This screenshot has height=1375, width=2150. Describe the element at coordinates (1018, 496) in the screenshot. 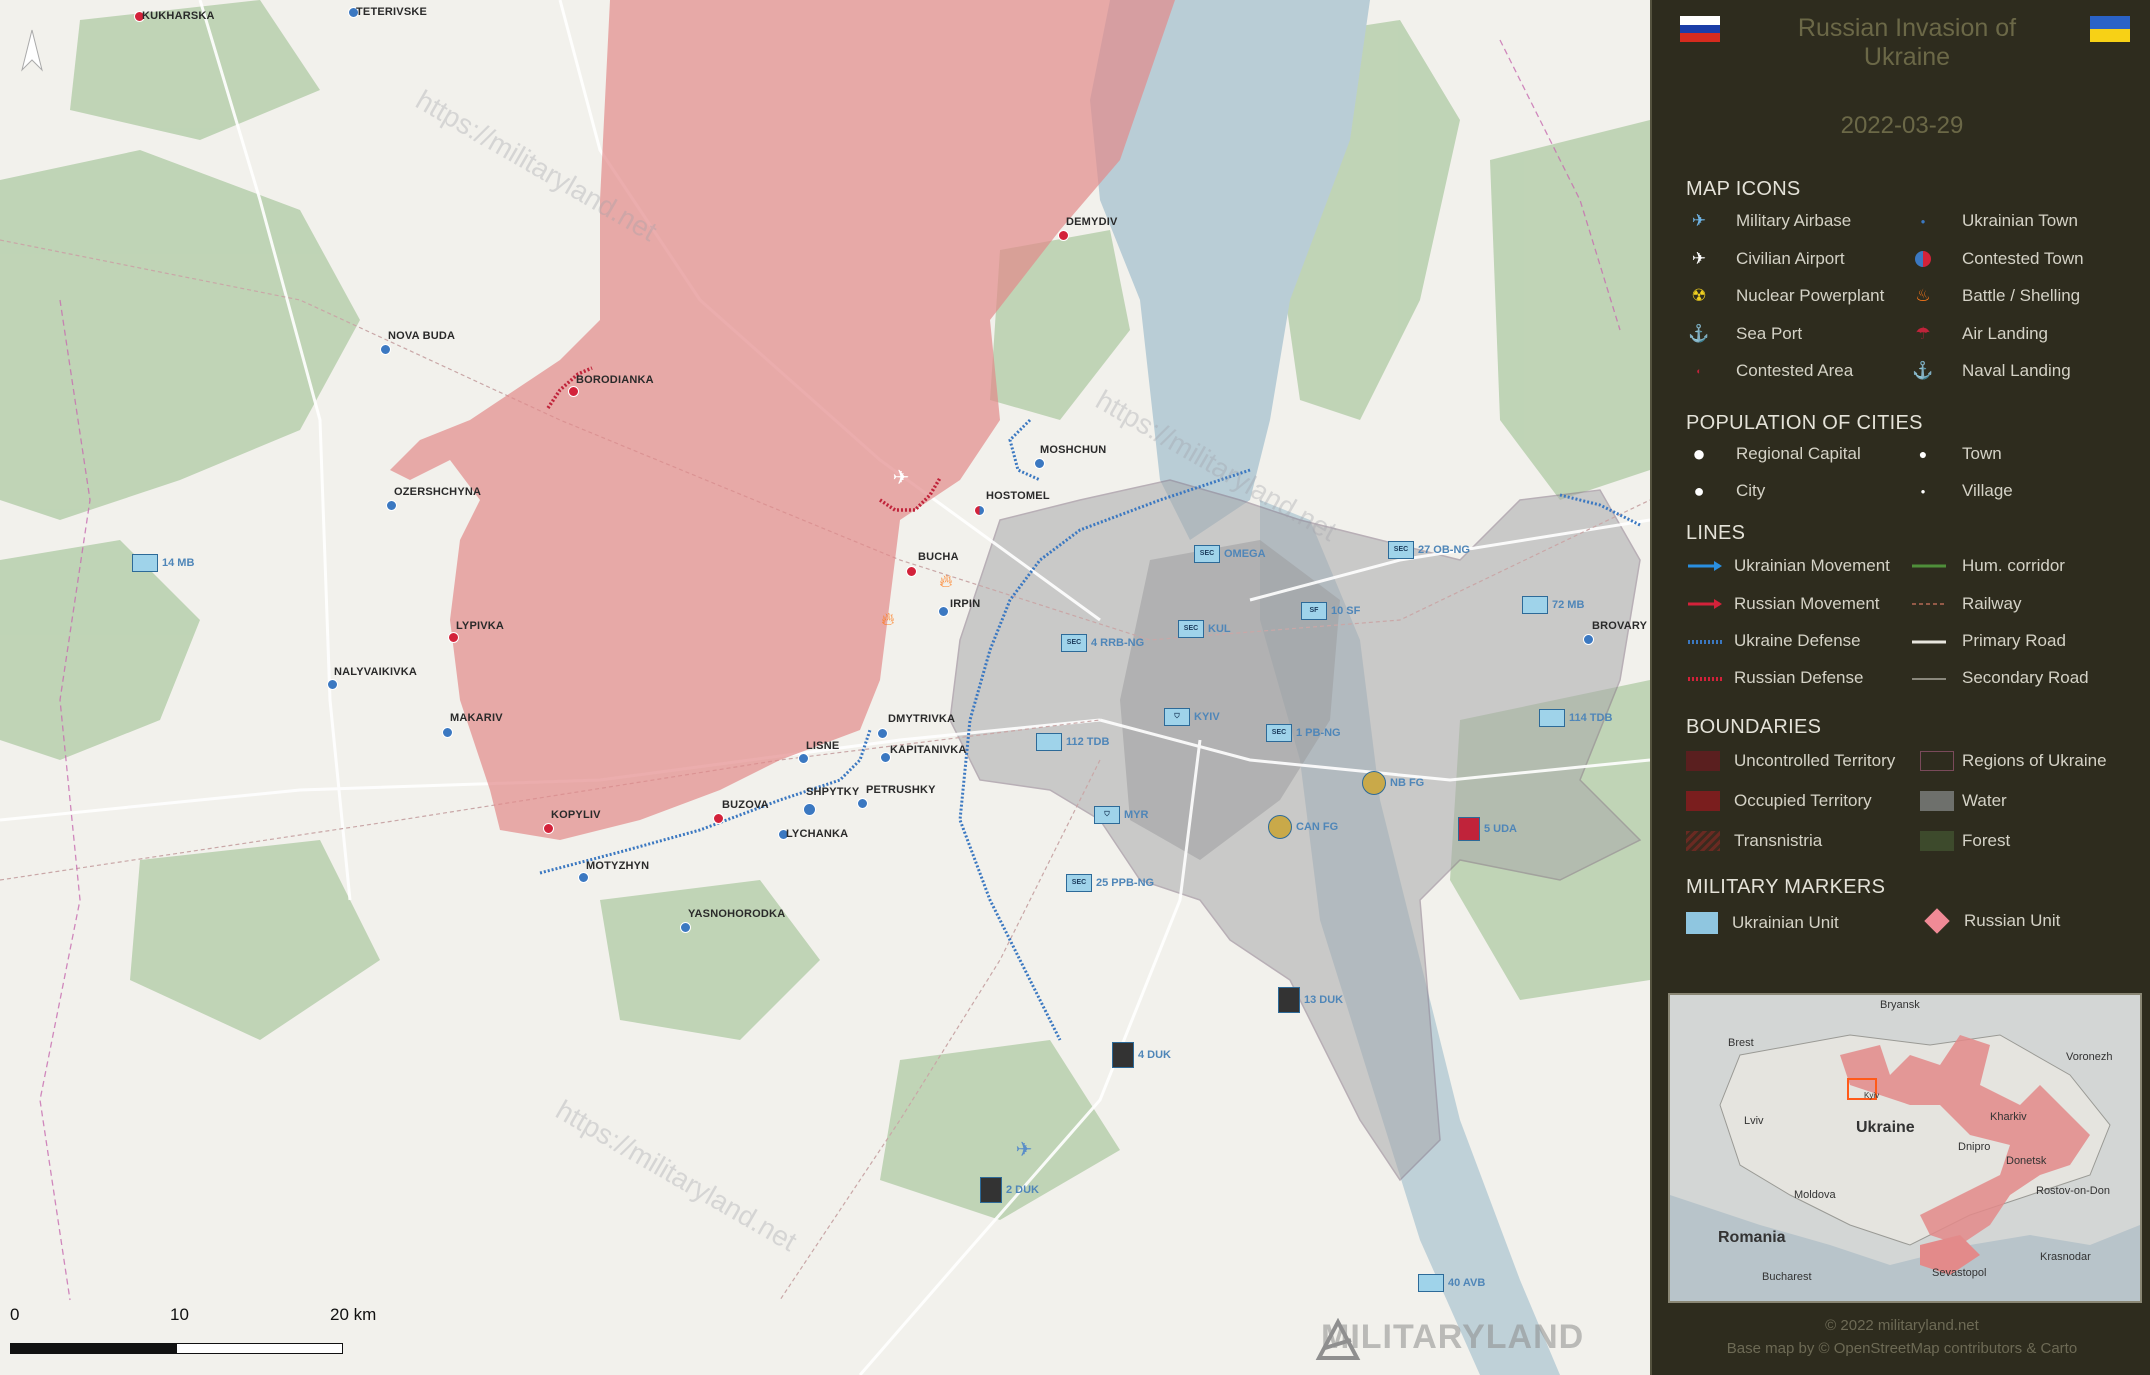

I see `place-label: HOSTOMEL` at that location.